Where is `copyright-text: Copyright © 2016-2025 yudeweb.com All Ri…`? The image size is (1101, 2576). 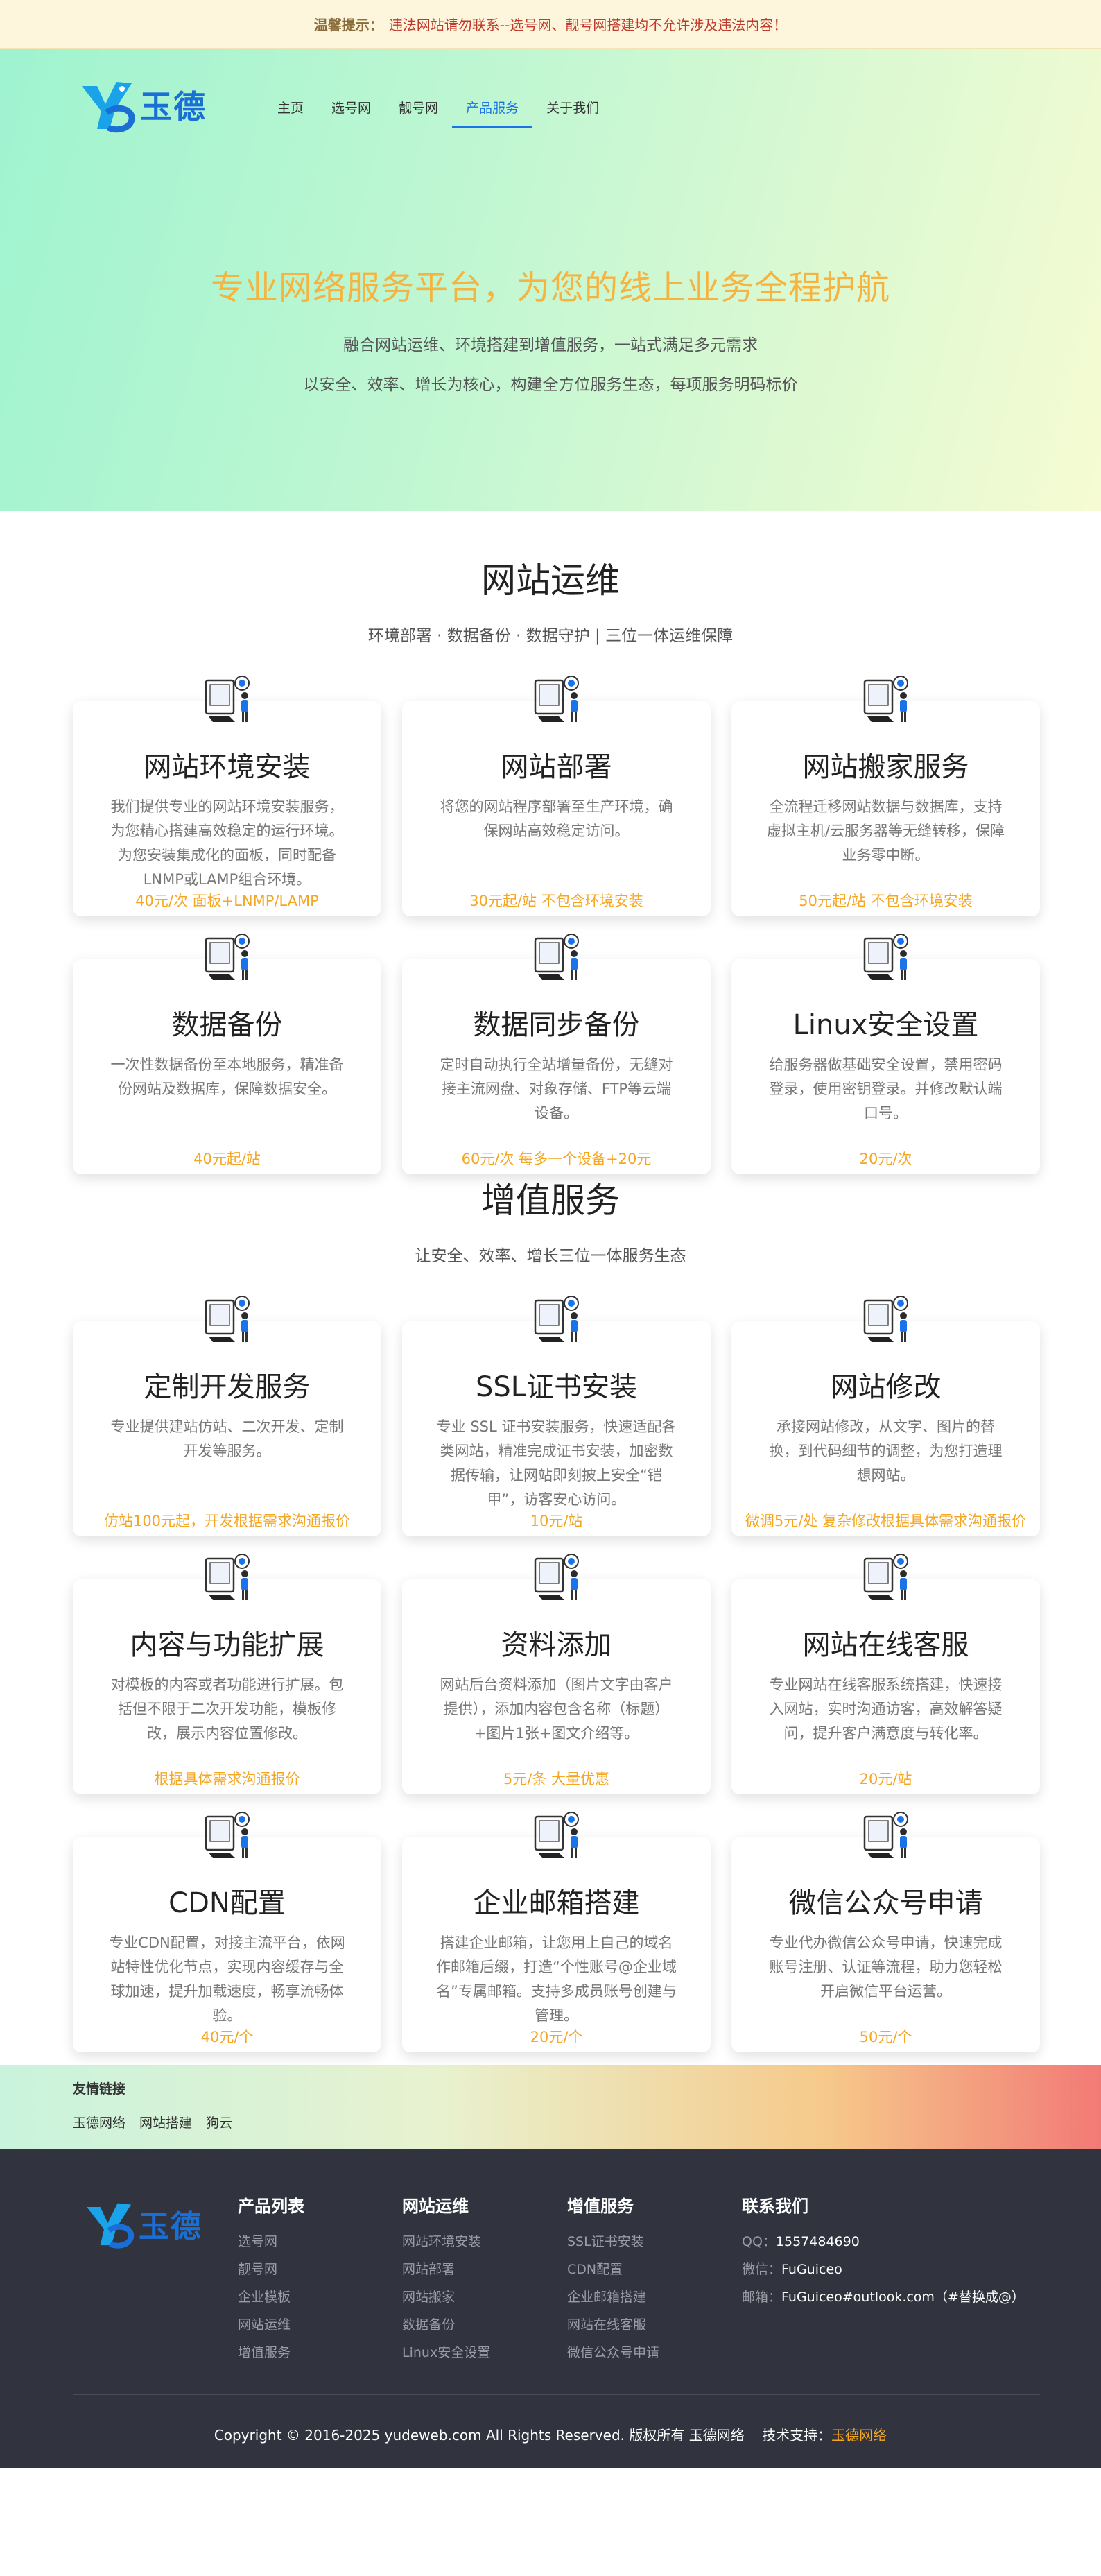 copyright-text: Copyright © 2016-2025 yudeweb.com All Ri… is located at coordinates (479, 2435).